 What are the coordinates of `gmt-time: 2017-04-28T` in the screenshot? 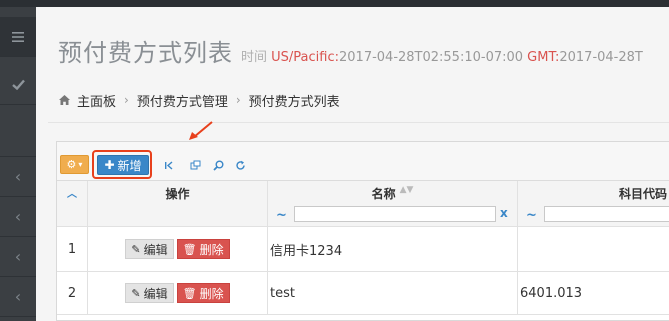 It's located at (601, 57).